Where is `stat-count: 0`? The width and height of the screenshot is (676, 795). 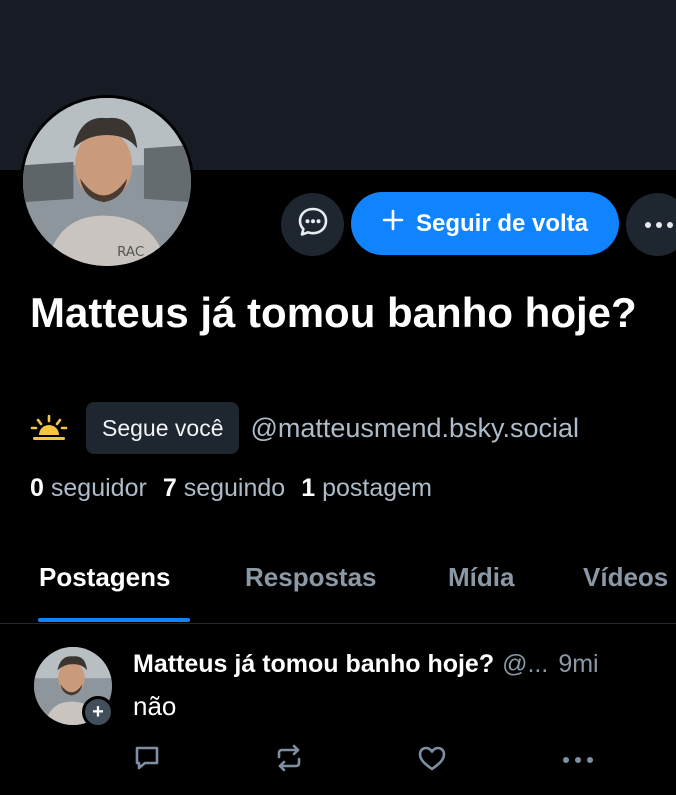 stat-count: 0 is located at coordinates (37, 488).